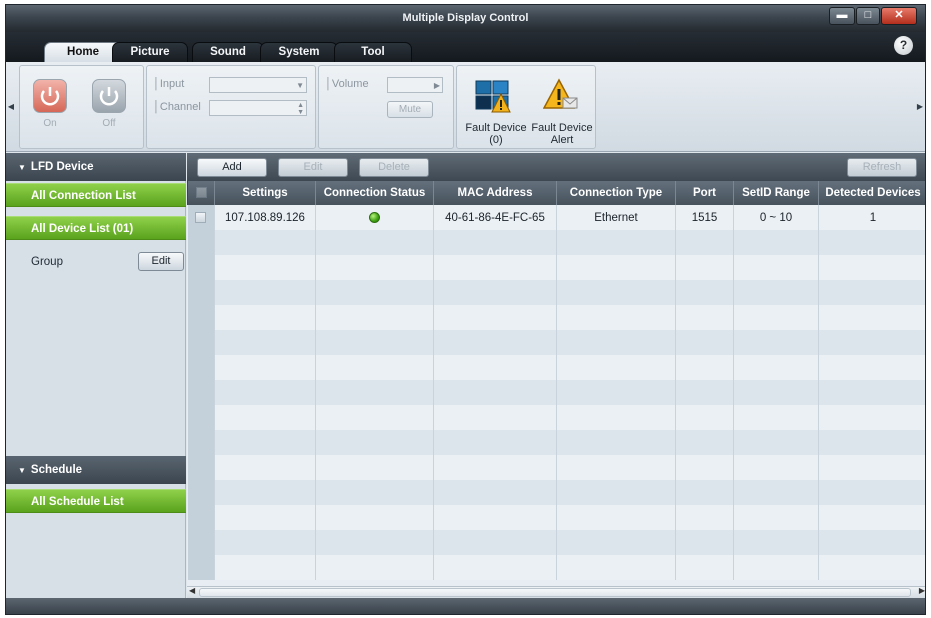 Image resolution: width=931 pixels, height=618 pixels. Describe the element at coordinates (96, 228) in the screenshot. I see `all-device-list-button: All Device List (01)` at that location.